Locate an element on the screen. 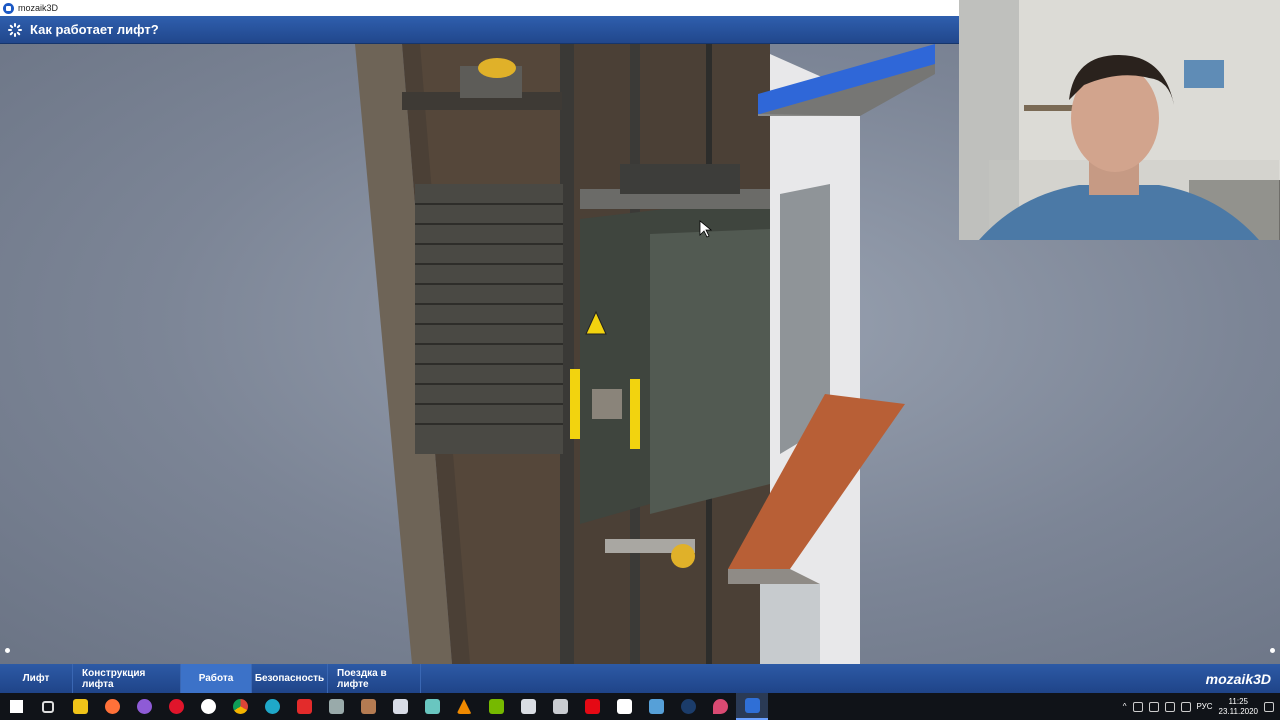 This screenshot has height=720, width=1280. language-indicator: РУС is located at coordinates (1205, 706).